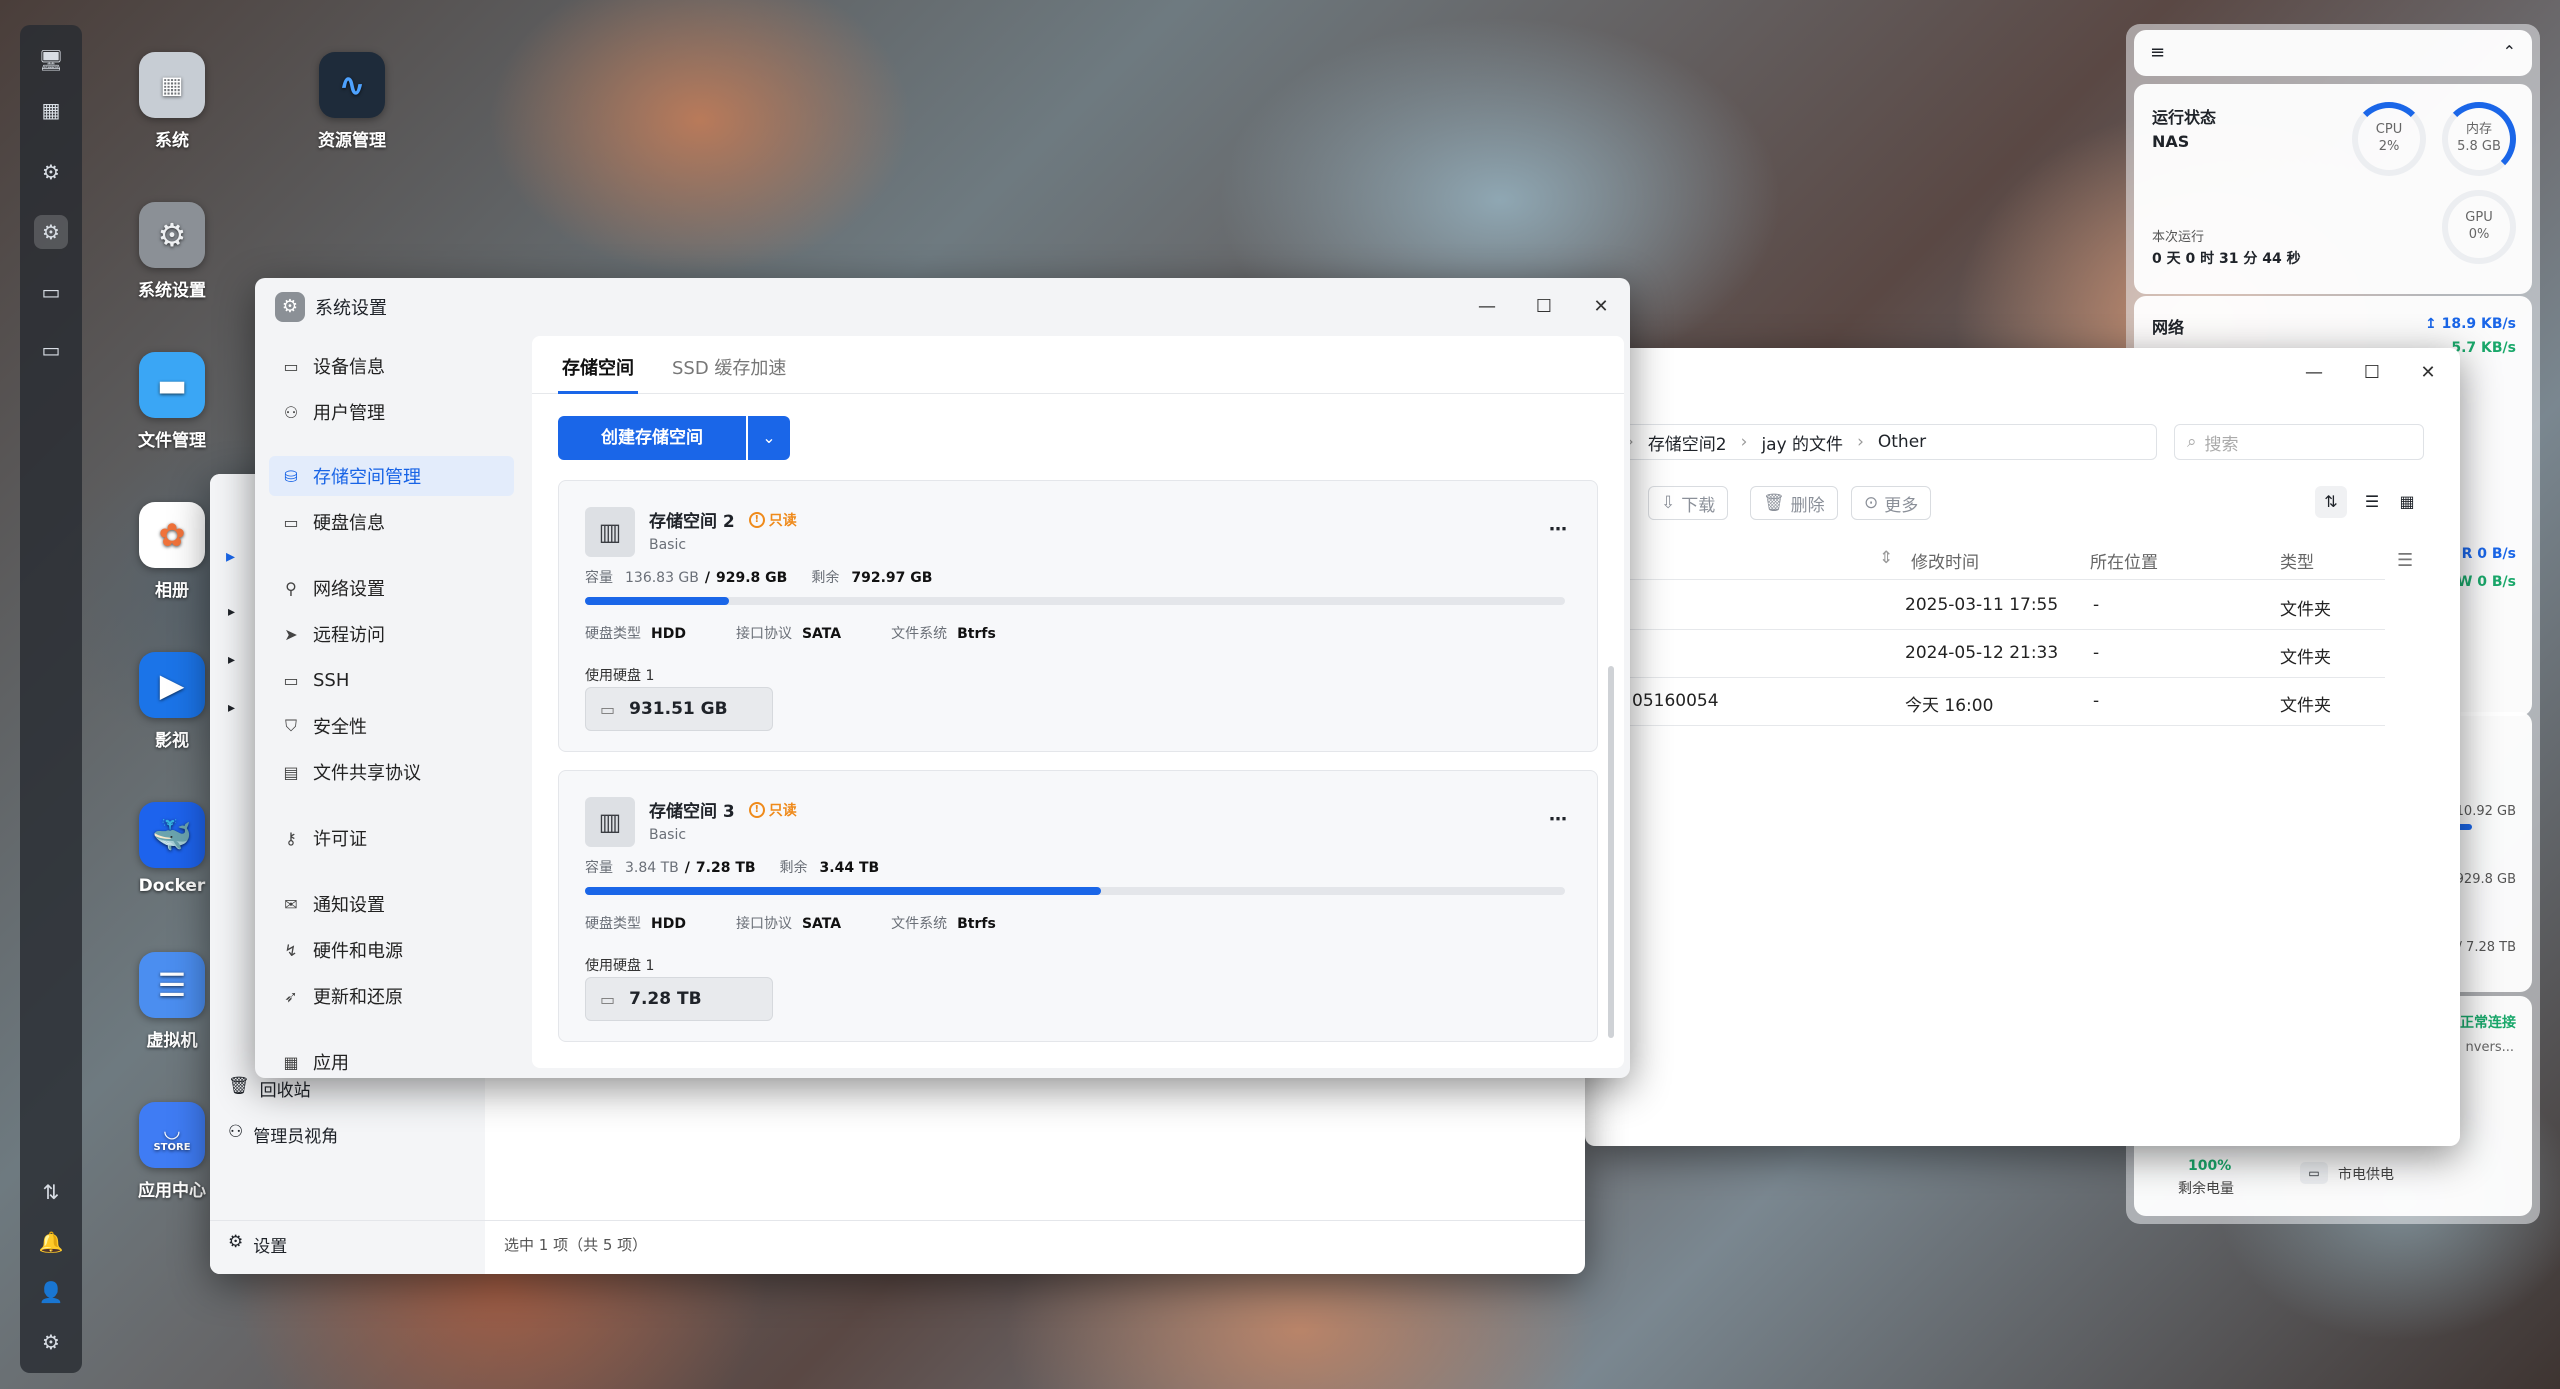 The height and width of the screenshot is (1389, 2560). I want to click on dock-settings-active-icon: ⚙, so click(51, 232).